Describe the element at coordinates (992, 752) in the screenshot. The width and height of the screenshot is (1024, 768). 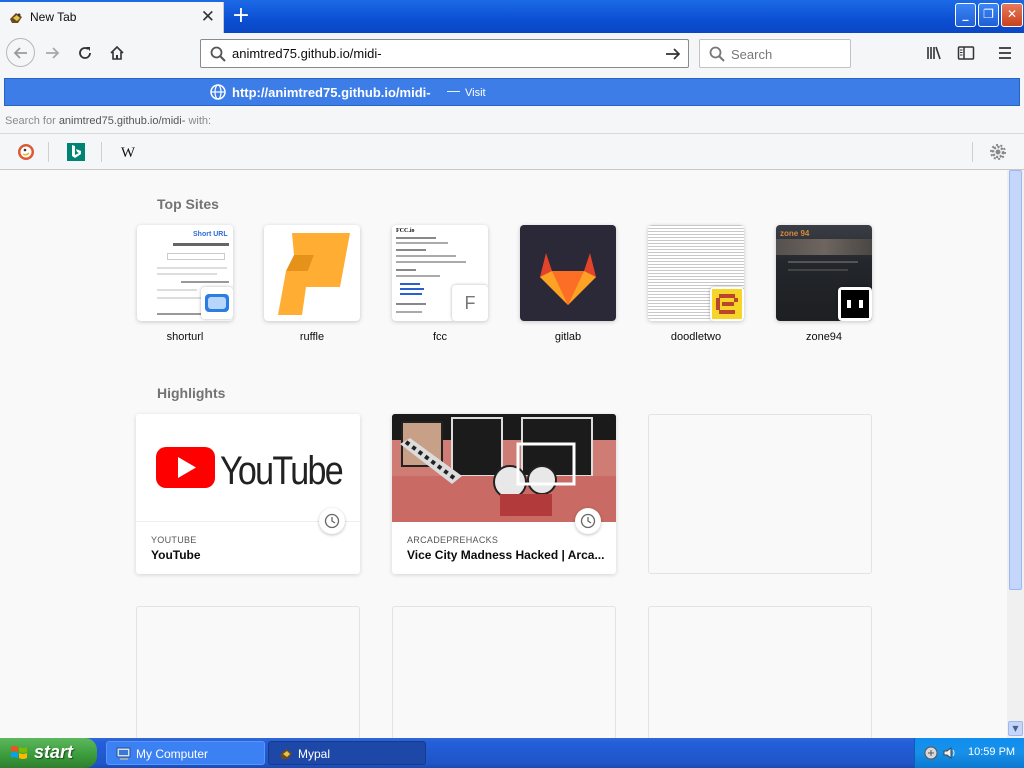
I see `taskbar-clock: 10:59 PM` at that location.